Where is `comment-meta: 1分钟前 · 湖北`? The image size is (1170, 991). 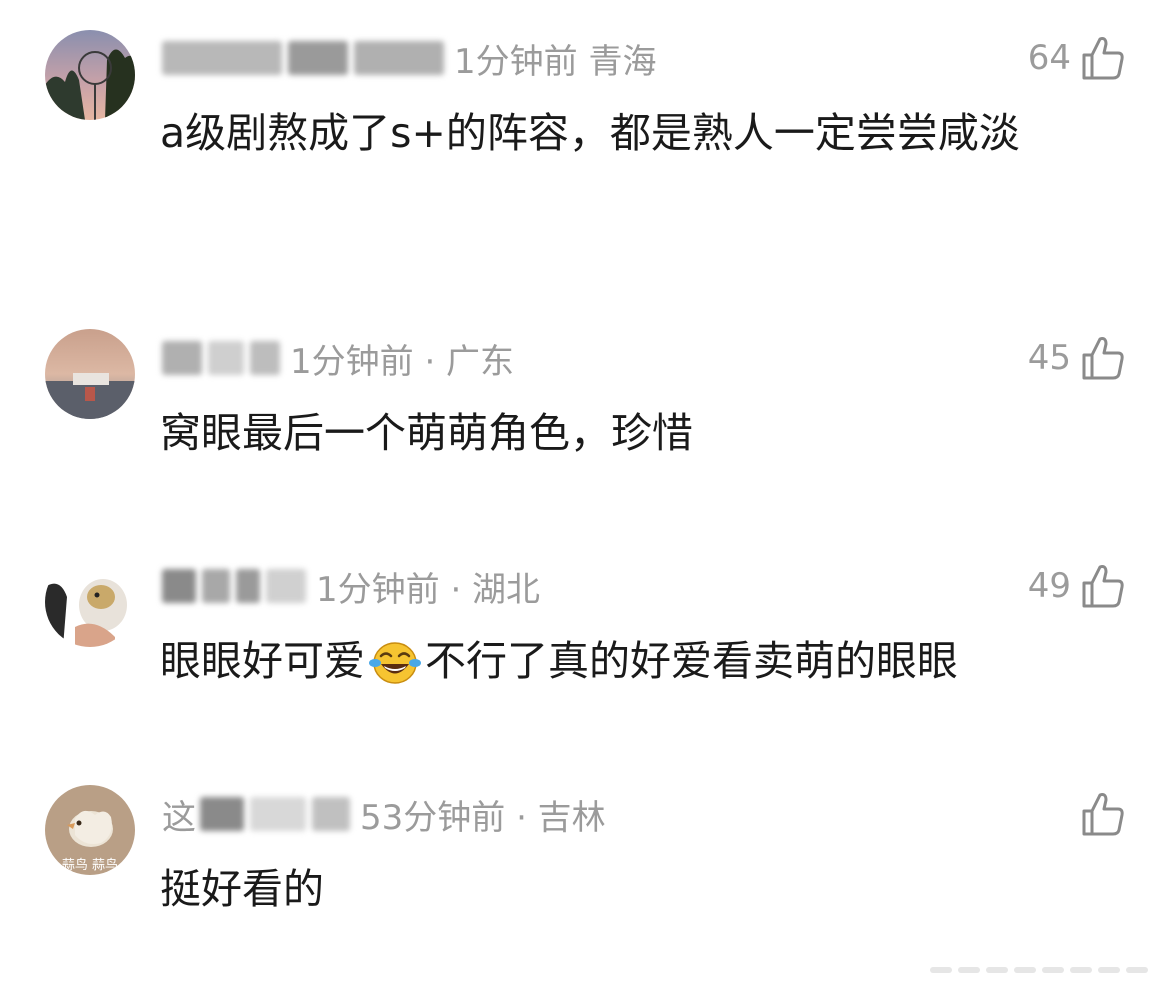
comment-meta: 1分钟前 · 湖北 is located at coordinates (351, 586).